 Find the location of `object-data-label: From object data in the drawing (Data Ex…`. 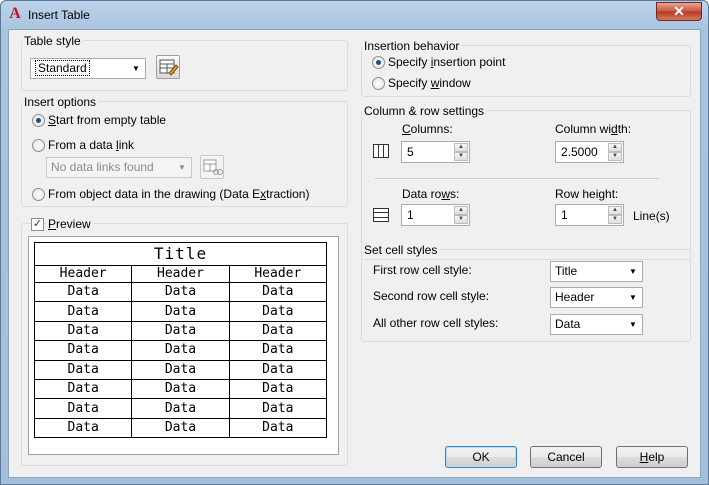

object-data-label: From object data in the drawing (Data Ex… is located at coordinates (178, 194).